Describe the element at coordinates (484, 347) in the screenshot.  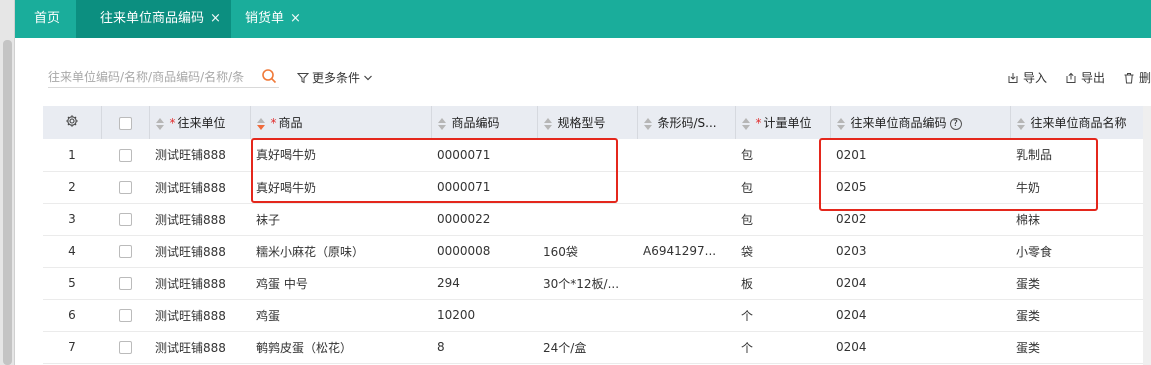
I see `cell-product-code: 8` at that location.